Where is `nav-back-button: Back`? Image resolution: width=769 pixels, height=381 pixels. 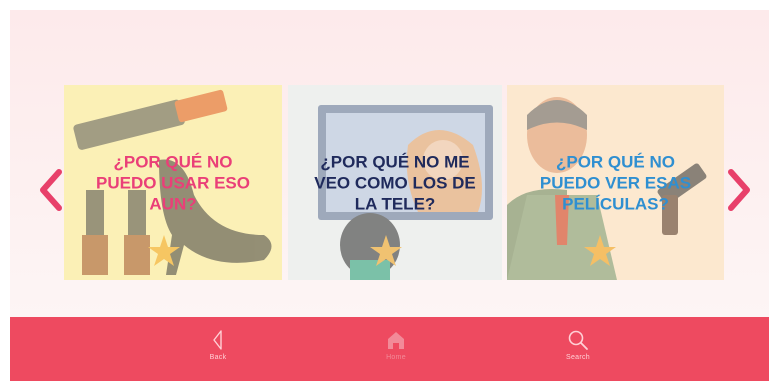 nav-back-button: Back is located at coordinates (218, 345).